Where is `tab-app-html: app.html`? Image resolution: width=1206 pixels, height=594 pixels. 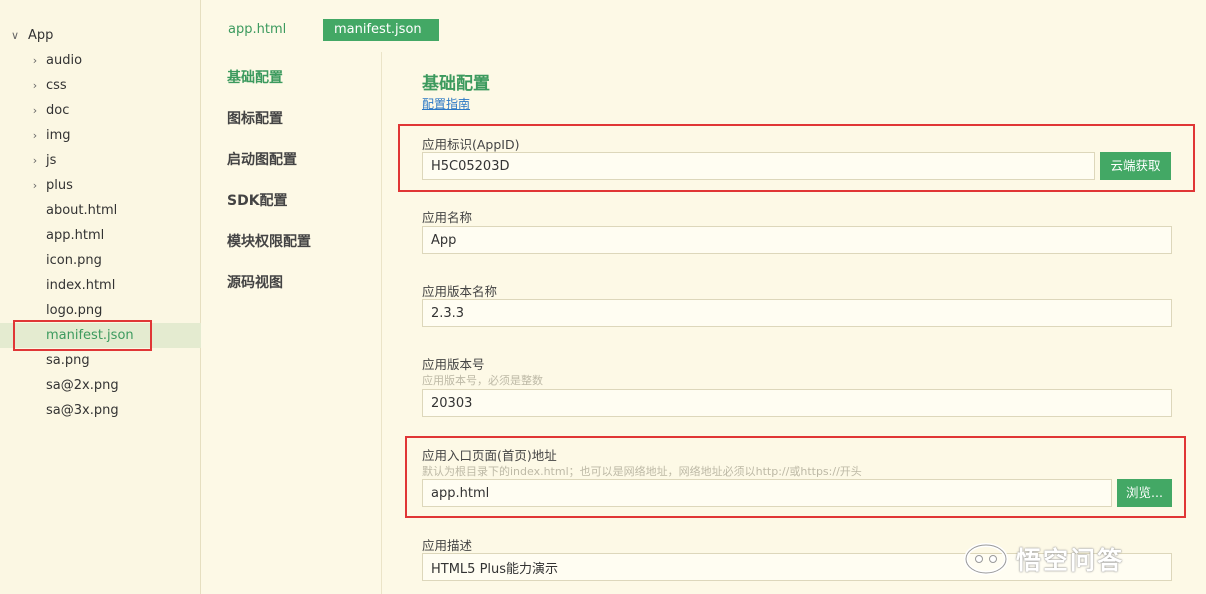 tab-app-html: app.html is located at coordinates (257, 30).